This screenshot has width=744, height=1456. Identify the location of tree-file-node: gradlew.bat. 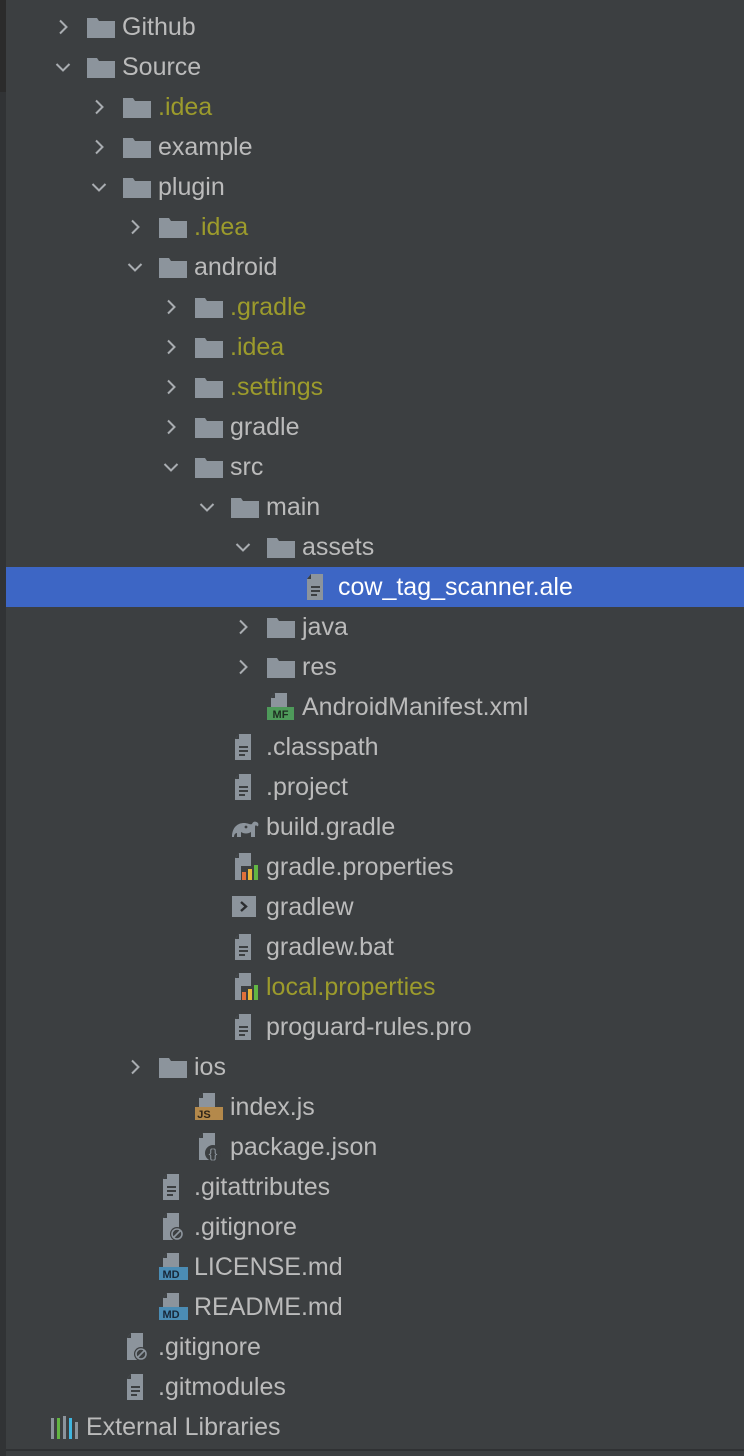
(375, 947).